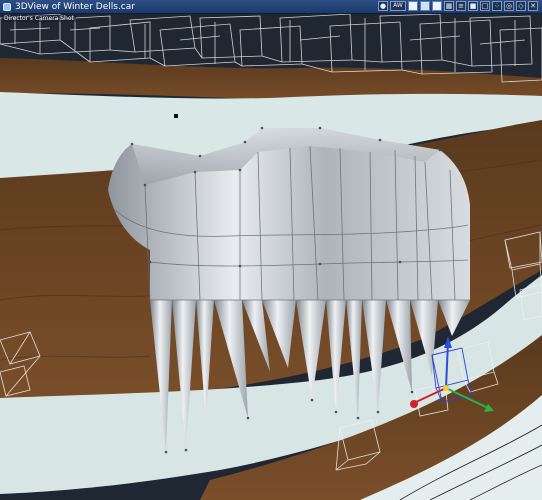  What do you see at coordinates (485, 6) in the screenshot?
I see `cube-wire-icon: □` at bounding box center [485, 6].